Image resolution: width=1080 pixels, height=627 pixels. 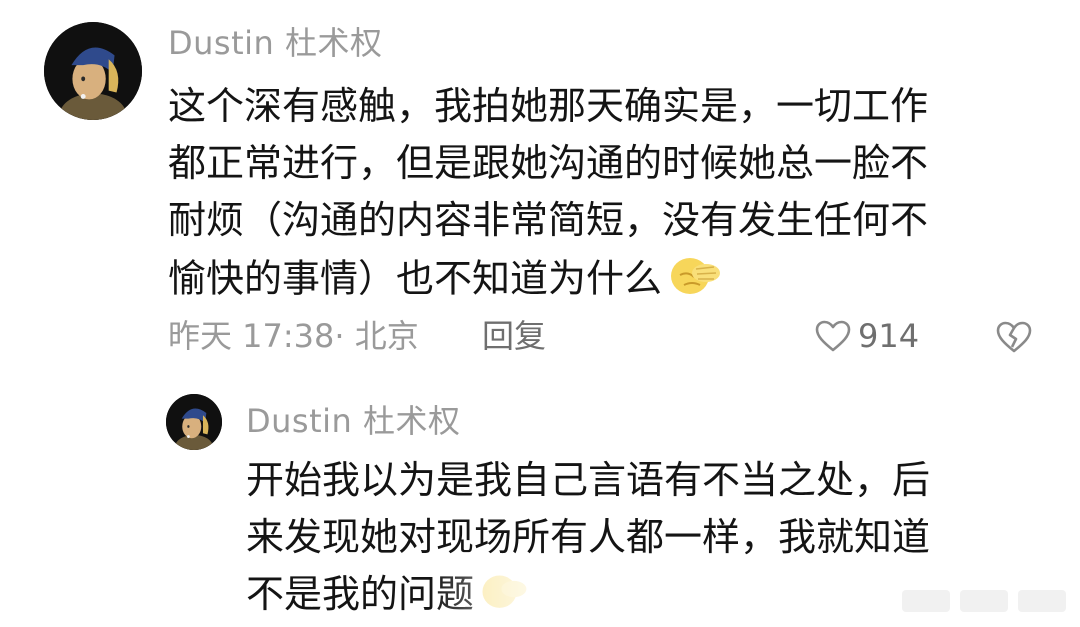 I want to click on comment-text-line-last: 愉快的事情）也不知道为什么, so click(x=608, y=281).